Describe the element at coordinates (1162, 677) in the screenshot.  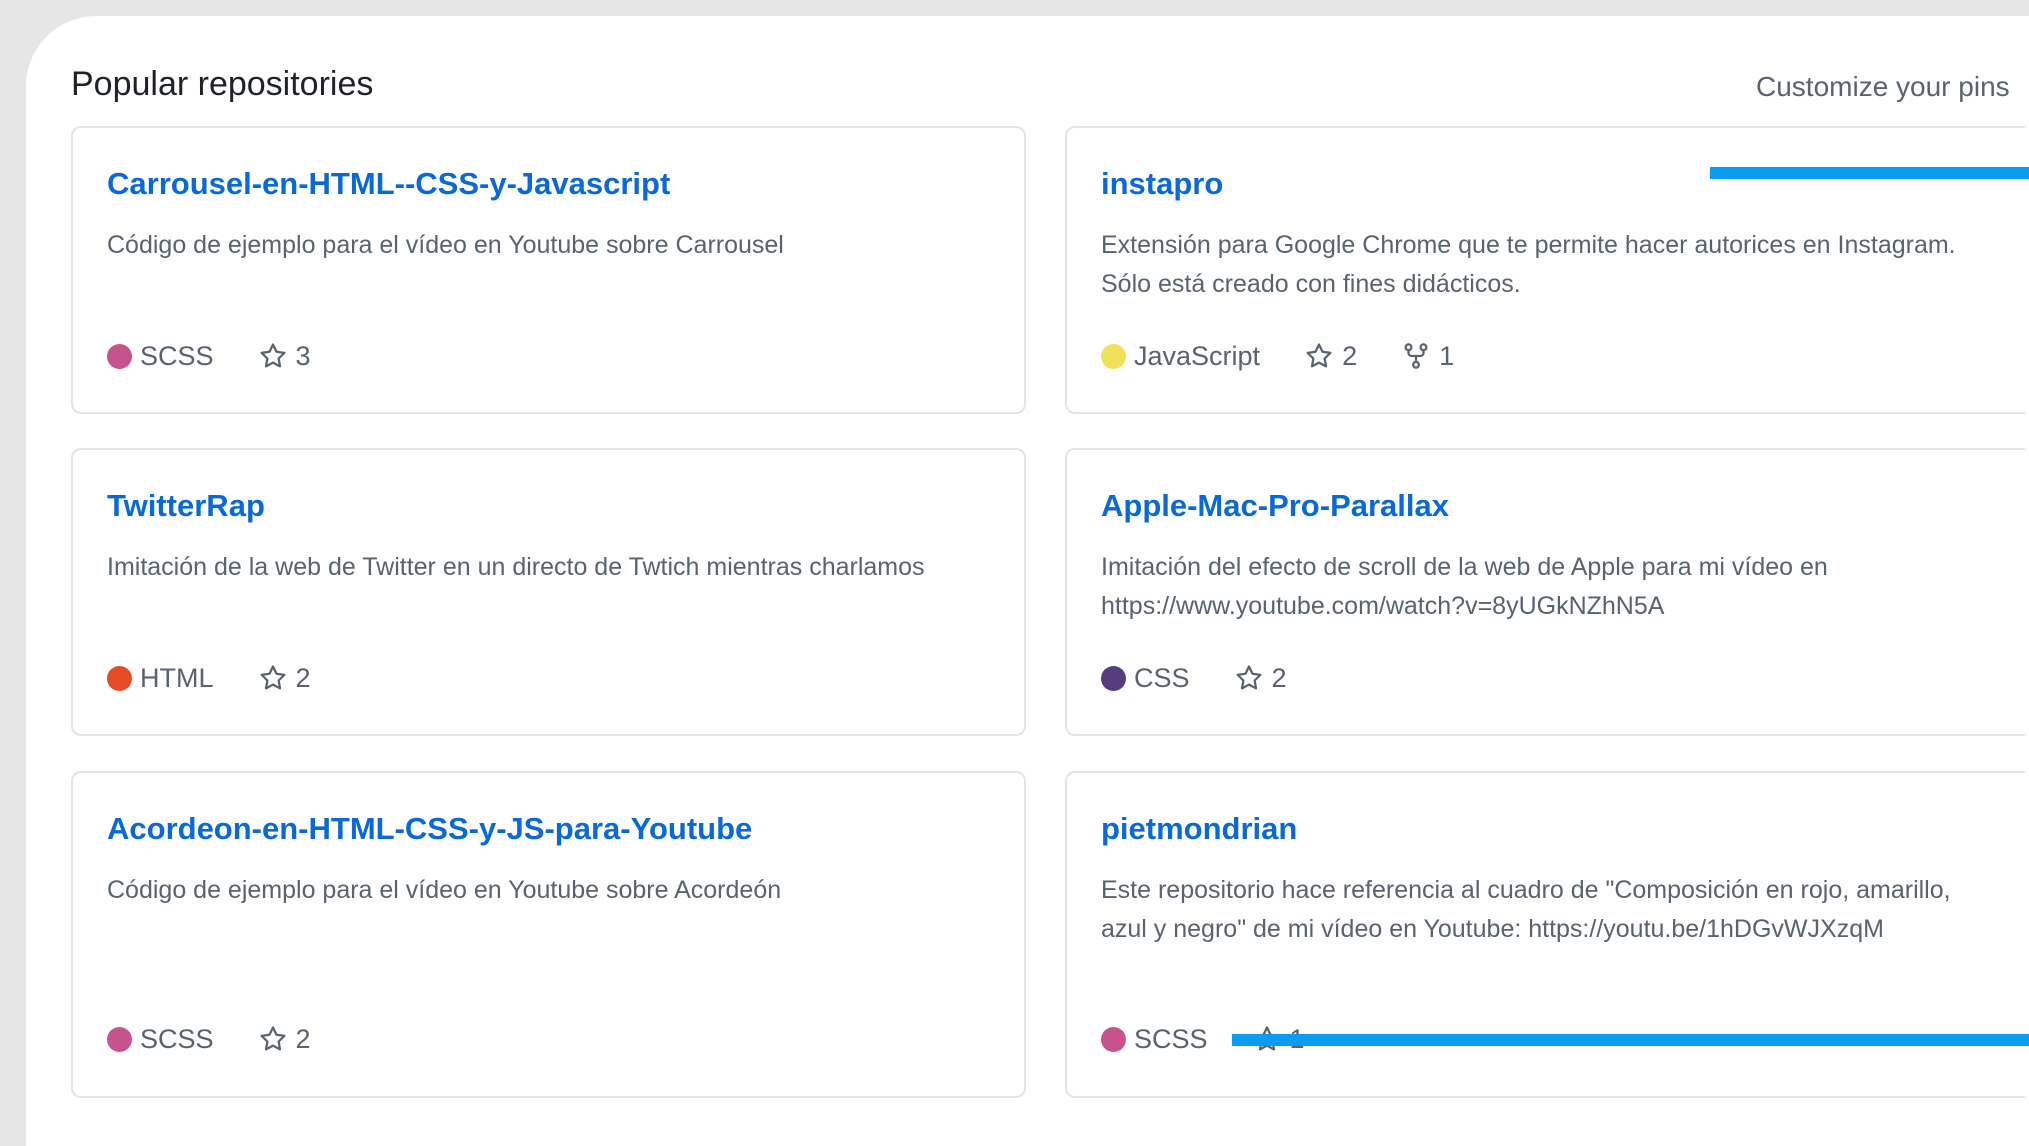
I see `language-name: CSS` at that location.